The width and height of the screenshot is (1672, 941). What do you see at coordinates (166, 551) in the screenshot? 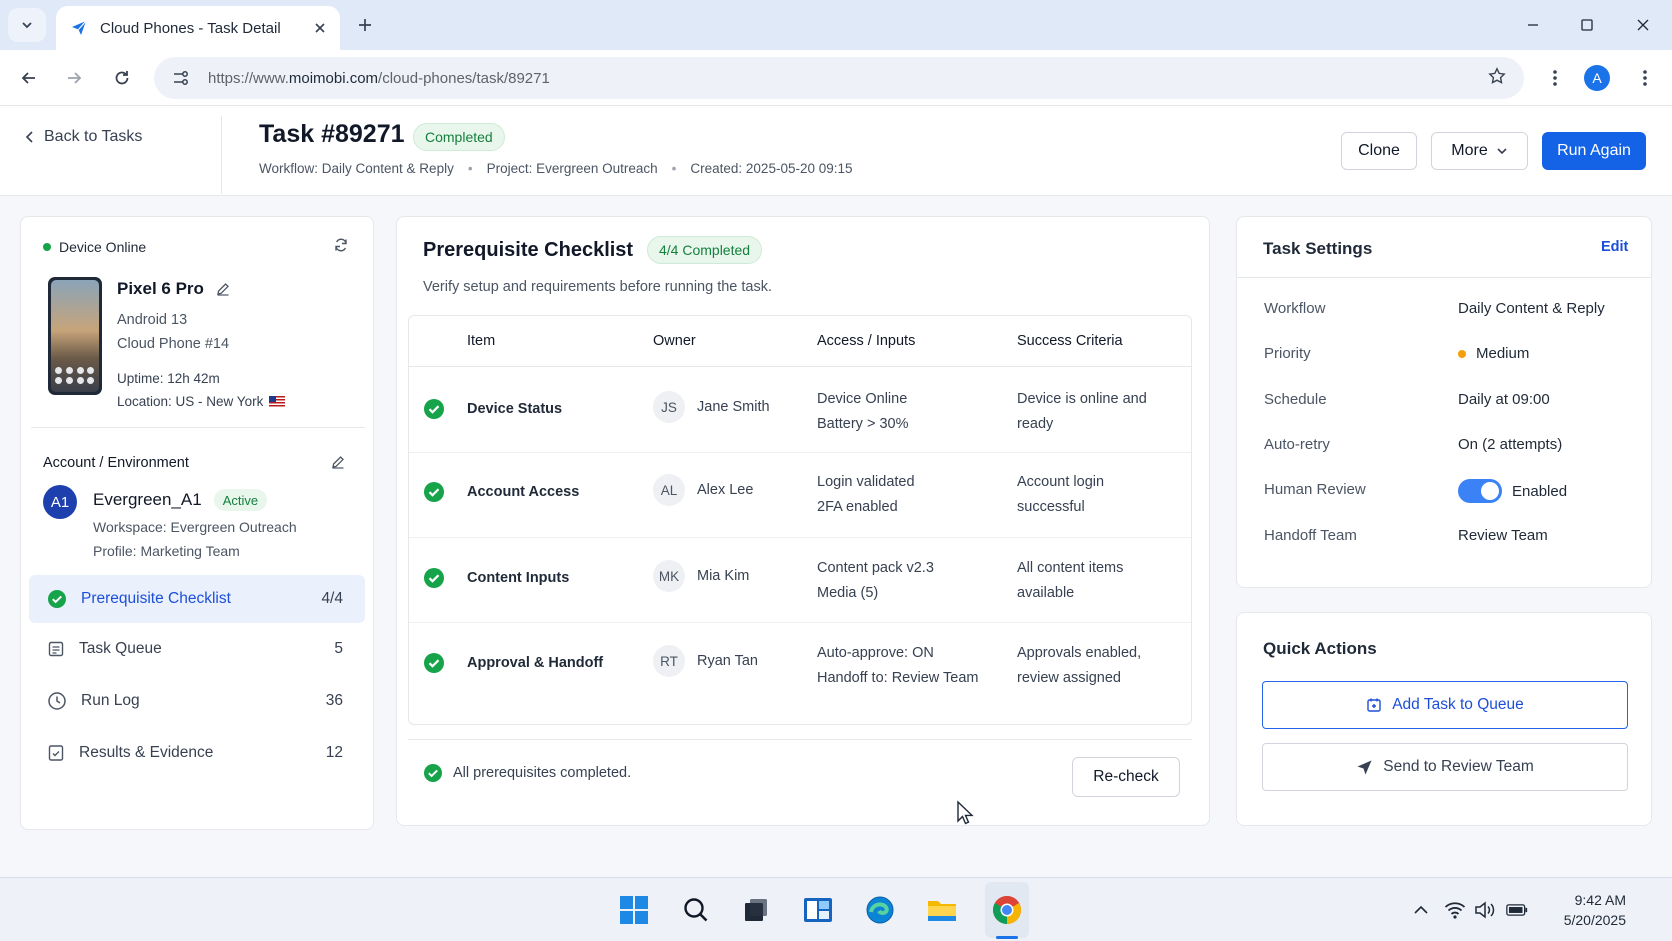
I see `account-profile: Profile: Marketing Team` at bounding box center [166, 551].